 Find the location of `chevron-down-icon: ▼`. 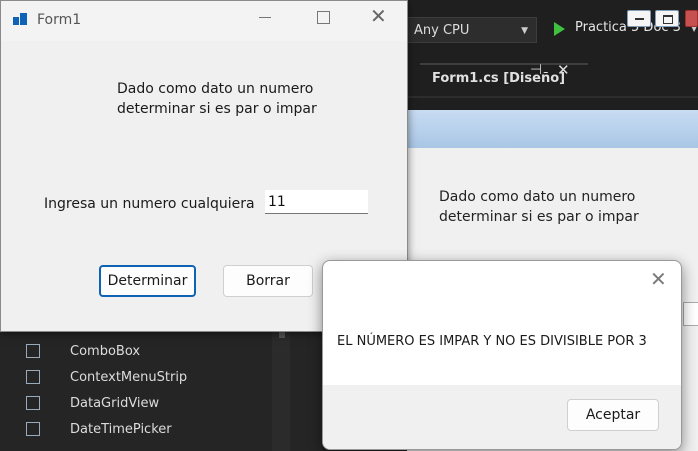

chevron-down-icon: ▼ is located at coordinates (524, 31).